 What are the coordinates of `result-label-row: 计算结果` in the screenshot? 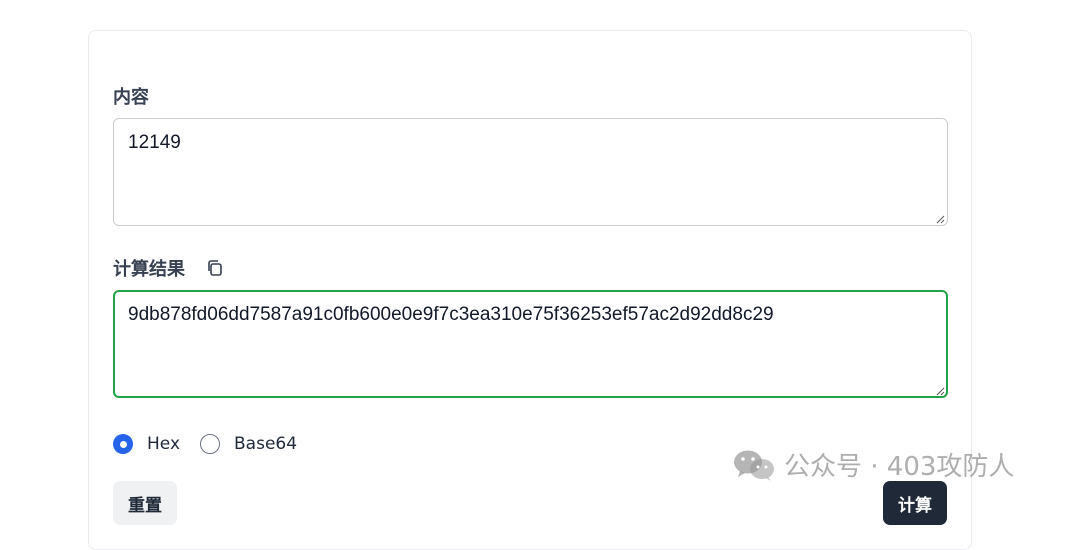 It's located at (169, 268).